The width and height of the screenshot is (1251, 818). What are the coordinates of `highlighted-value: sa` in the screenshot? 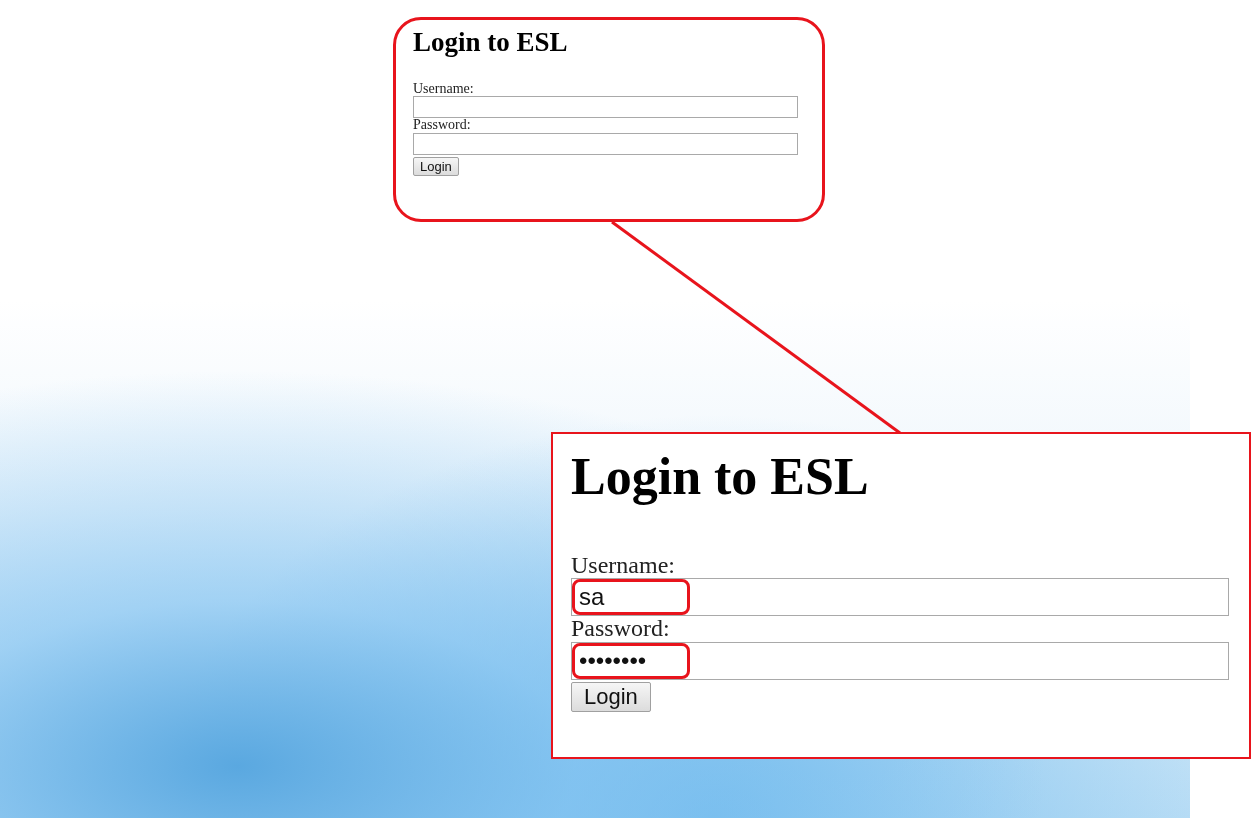 It's located at (631, 597).